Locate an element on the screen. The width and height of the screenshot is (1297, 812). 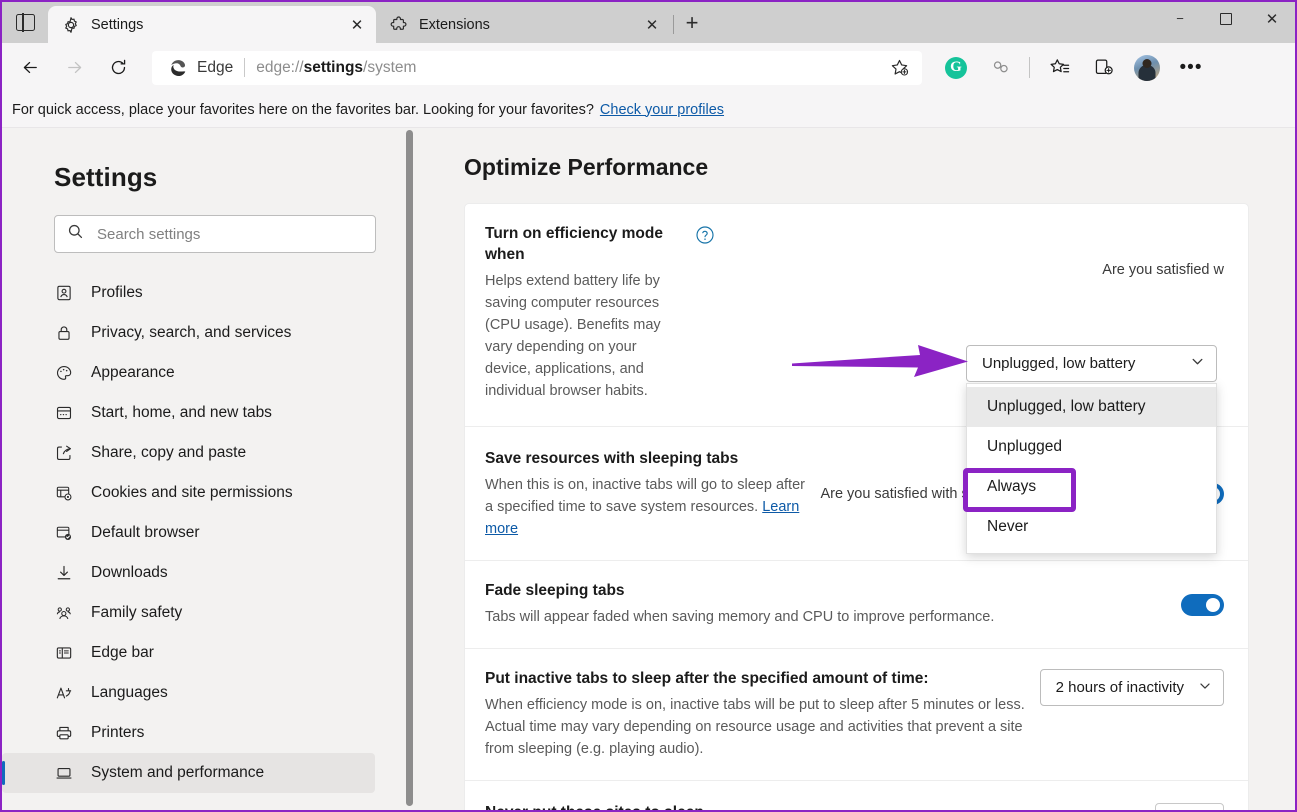
omnibox-separator is located at coordinates (245, 67).